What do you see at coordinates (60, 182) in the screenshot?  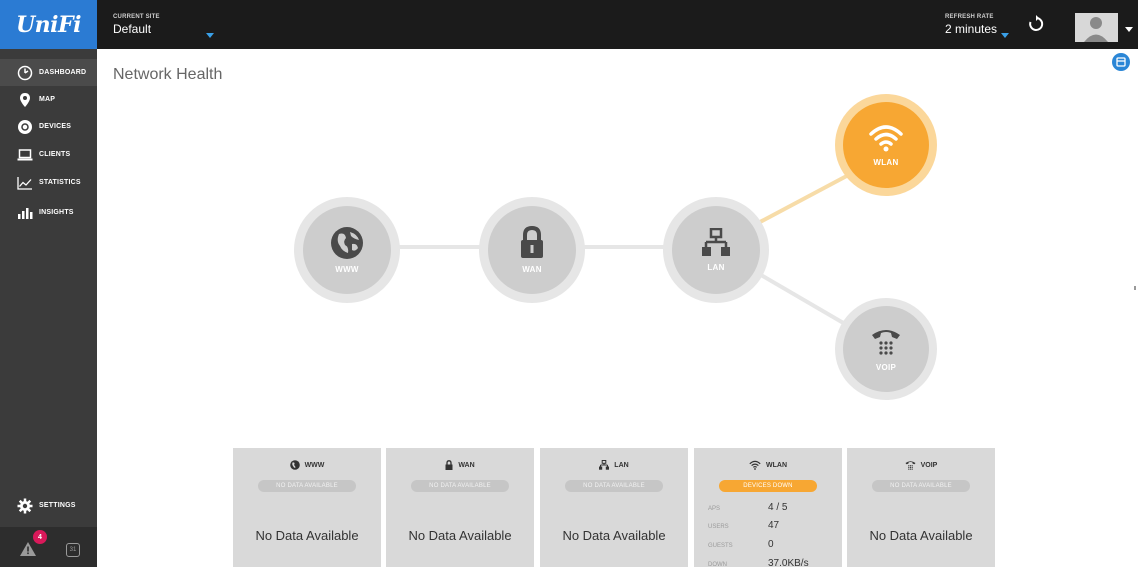 I see `sidebar-item-label: STATISTICS` at bounding box center [60, 182].